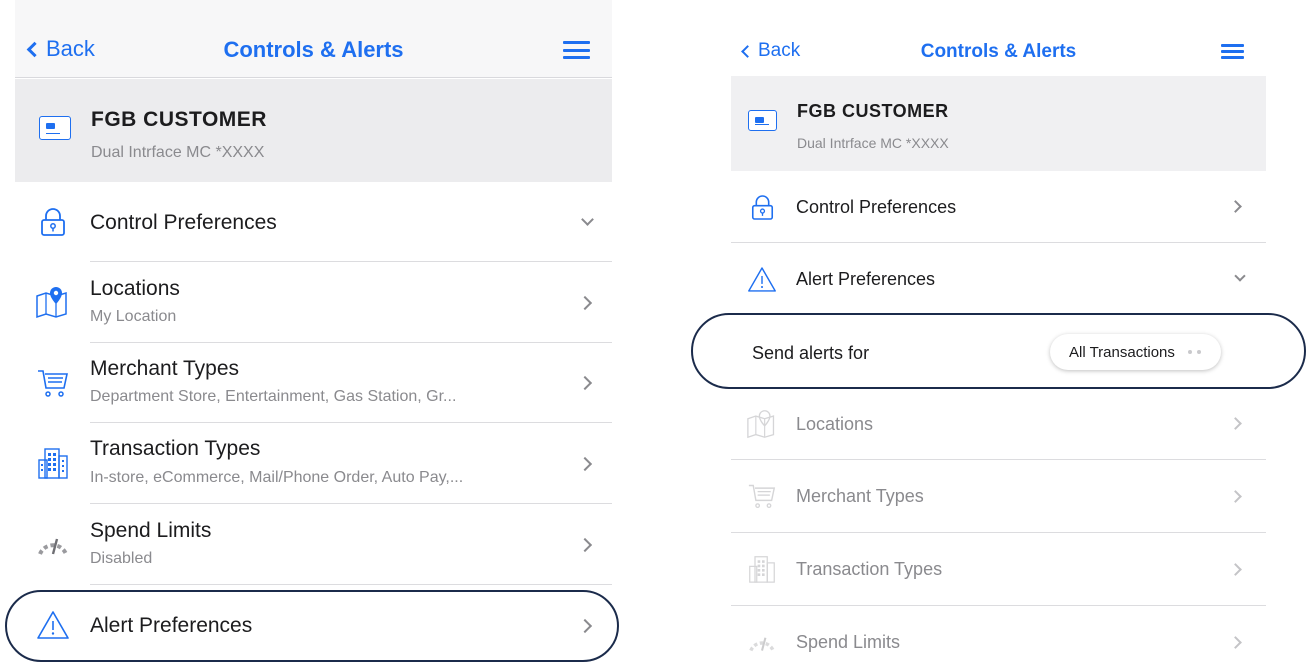 This screenshot has width=1308, height=666. I want to click on row-subtitle: Disabled, so click(121, 558).